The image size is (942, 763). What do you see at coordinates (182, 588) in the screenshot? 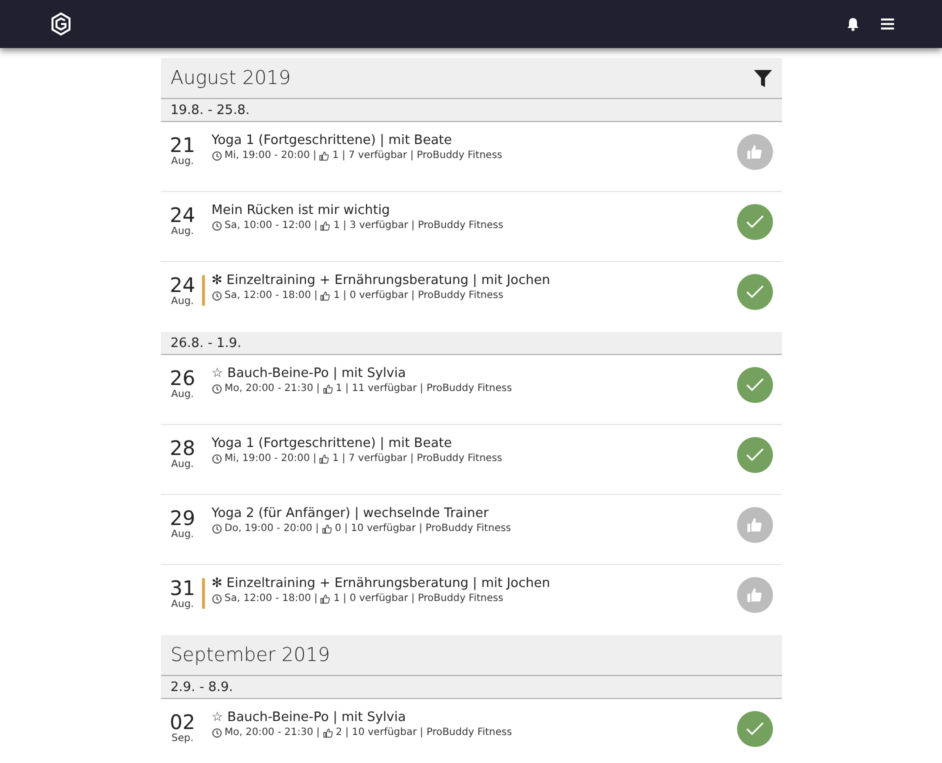
I see `event-day: 31` at bounding box center [182, 588].